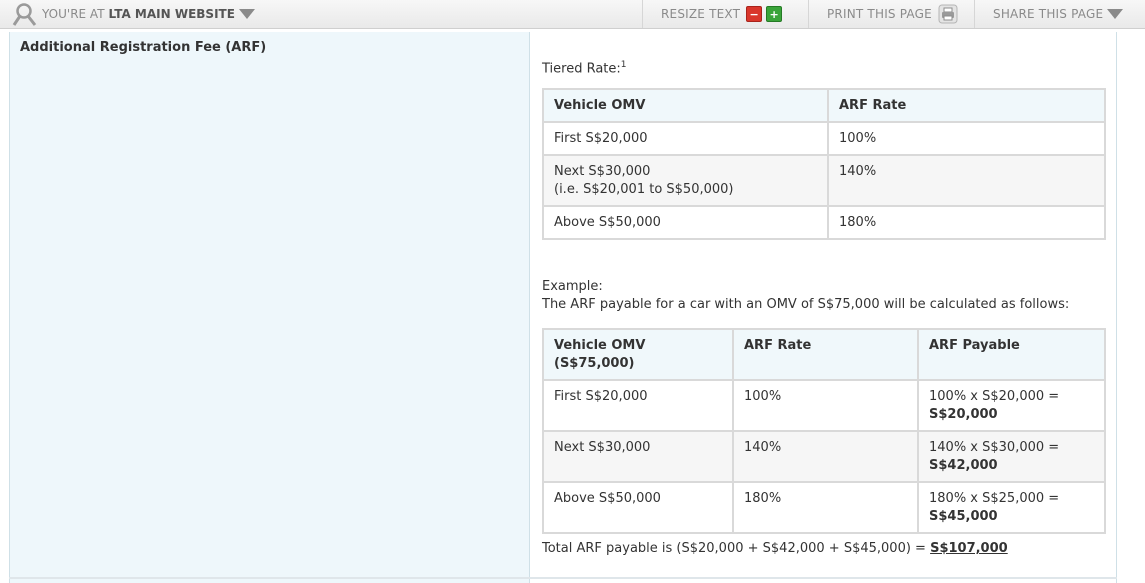 The image size is (1145, 583). I want to click on minus-icon: −, so click(754, 14).